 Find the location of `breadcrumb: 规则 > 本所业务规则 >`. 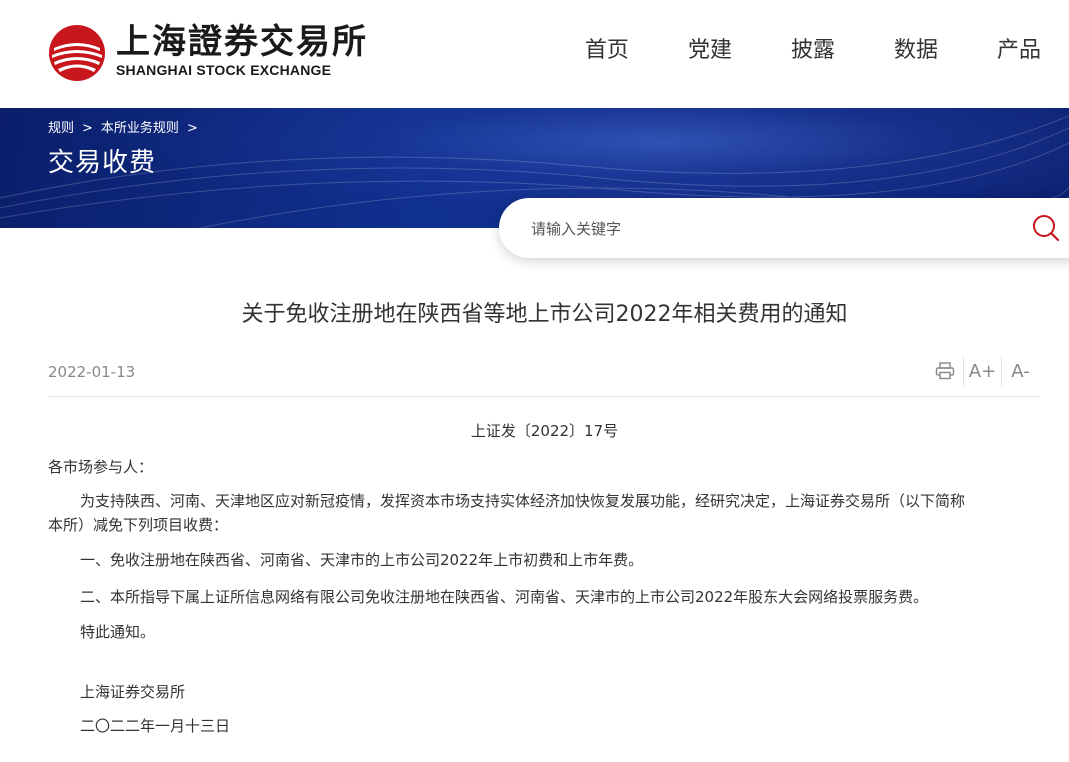

breadcrumb: 规则 > 本所业务规则 > is located at coordinates (127, 129).